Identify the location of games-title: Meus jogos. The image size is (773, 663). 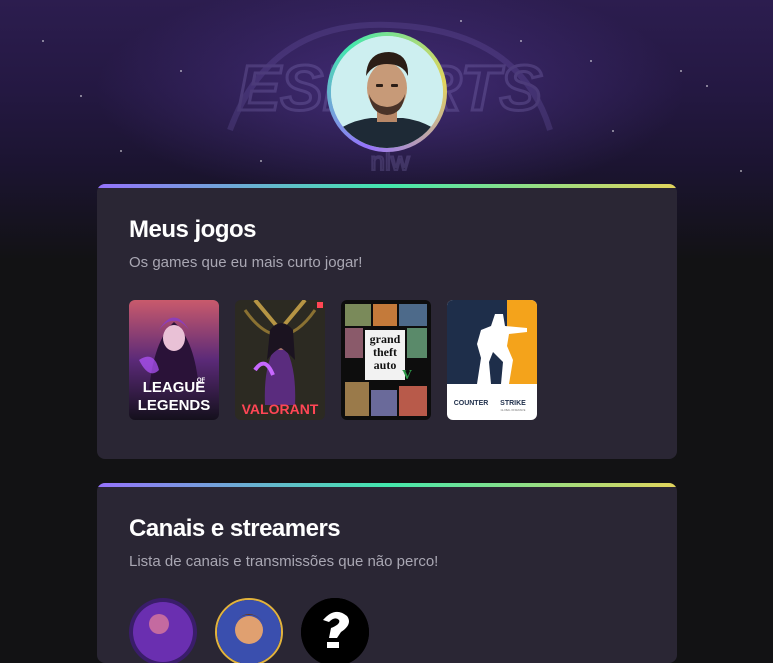
(193, 229).